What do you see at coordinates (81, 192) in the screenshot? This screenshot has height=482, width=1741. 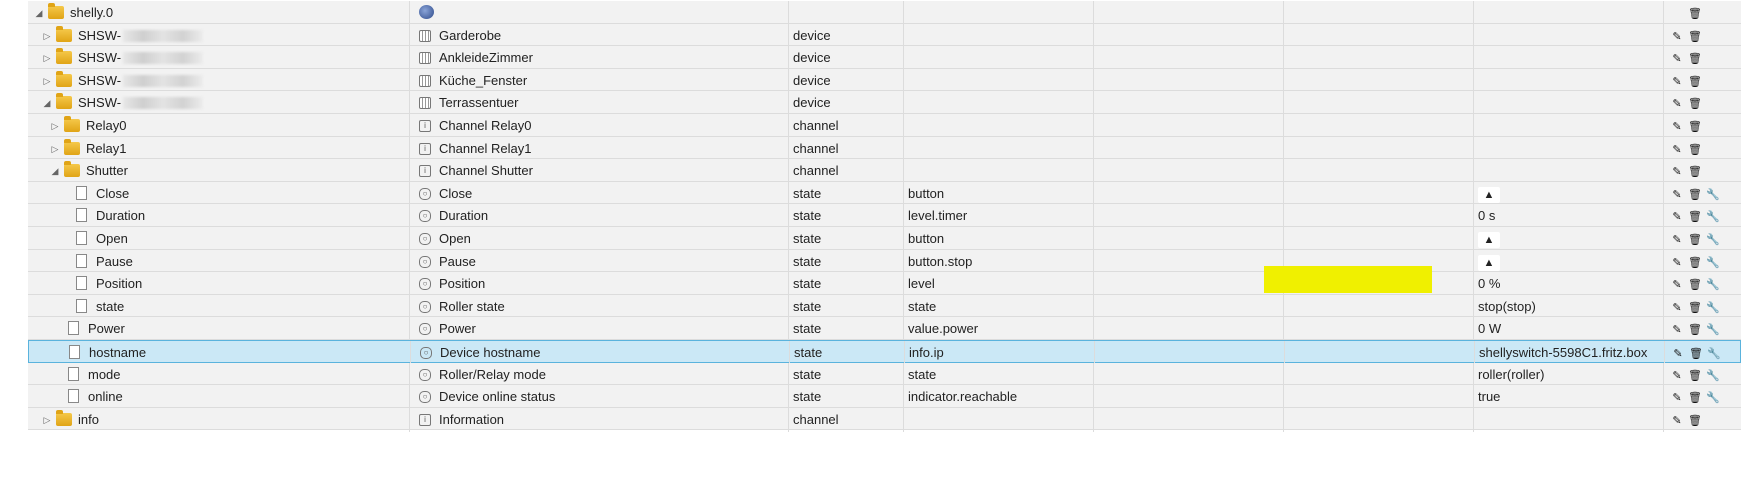 I see `file-icon` at bounding box center [81, 192].